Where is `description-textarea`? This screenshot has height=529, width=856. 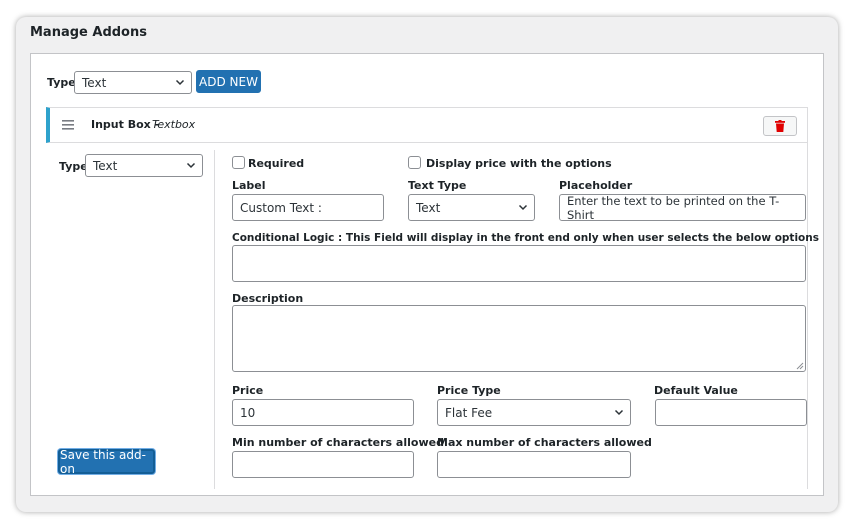 description-textarea is located at coordinates (519, 338).